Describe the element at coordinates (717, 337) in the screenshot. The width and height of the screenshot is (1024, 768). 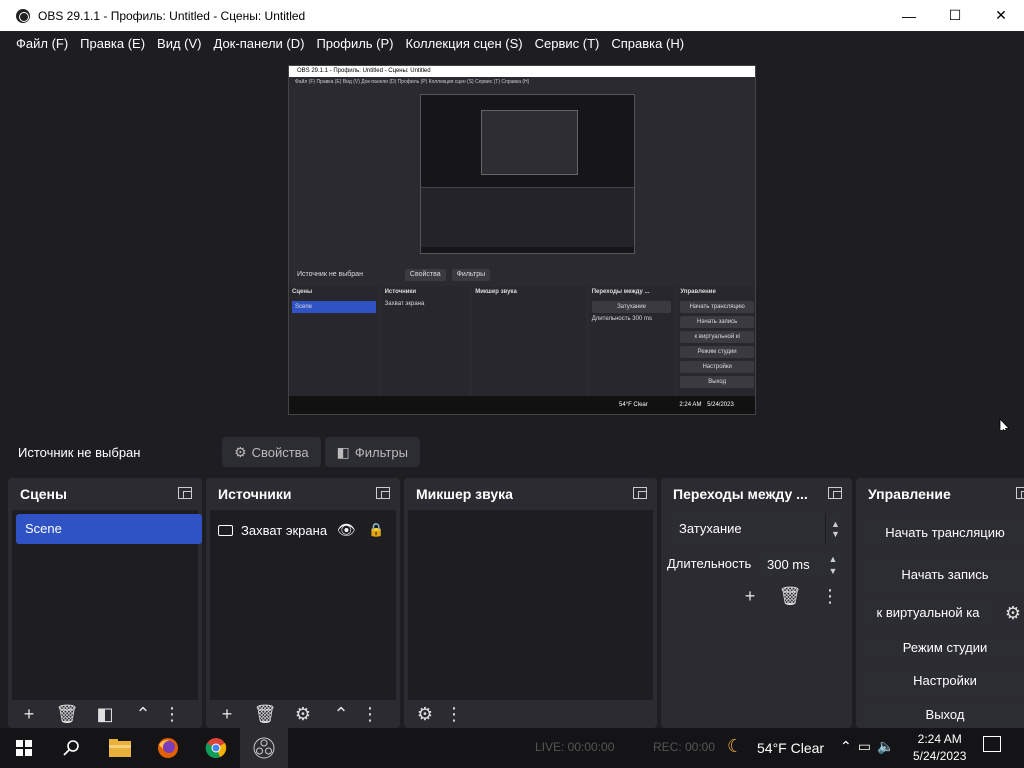
I see `preview-btn-virtual: к виртуальной кі` at that location.